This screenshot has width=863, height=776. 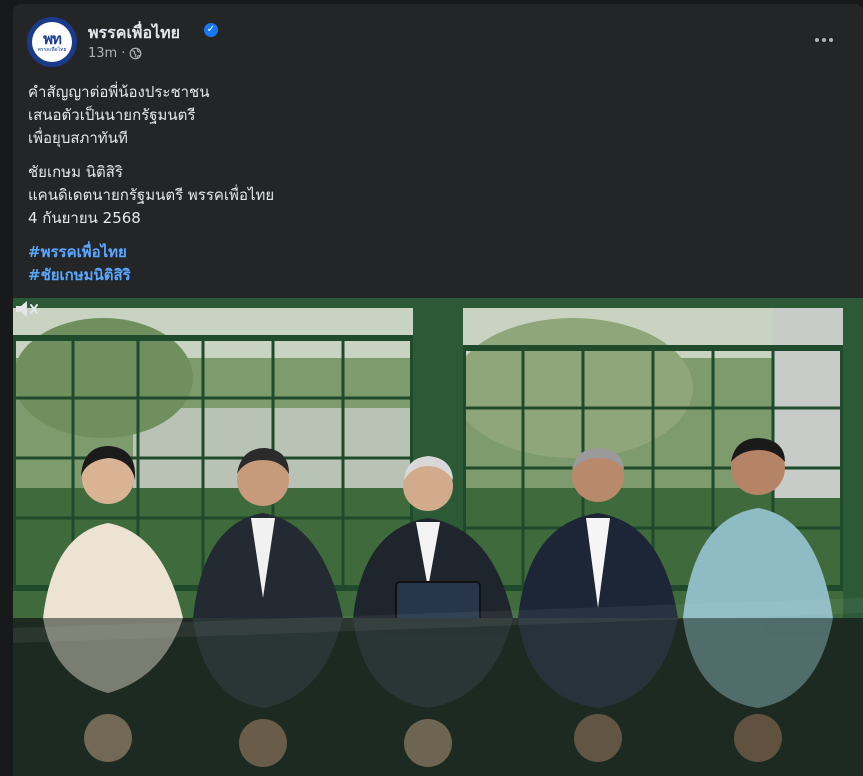 What do you see at coordinates (134, 33) in the screenshot?
I see `page-name-link: พรรคเพื่อไทย` at bounding box center [134, 33].